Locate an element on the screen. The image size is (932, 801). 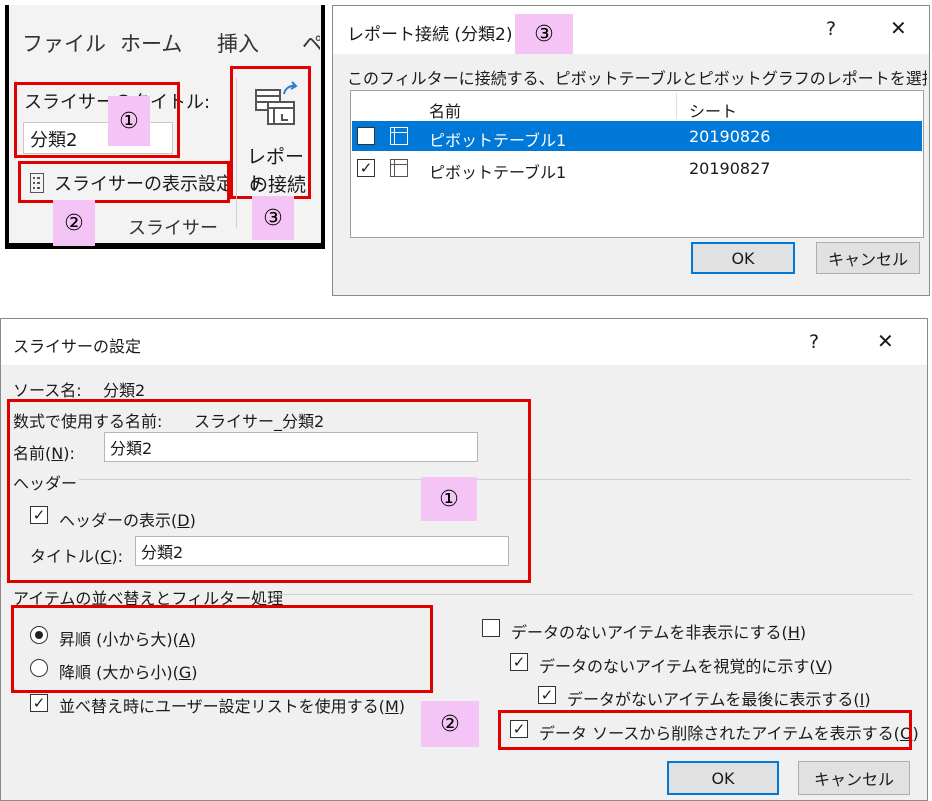
tab-home: ホーム is located at coordinates (151, 43).